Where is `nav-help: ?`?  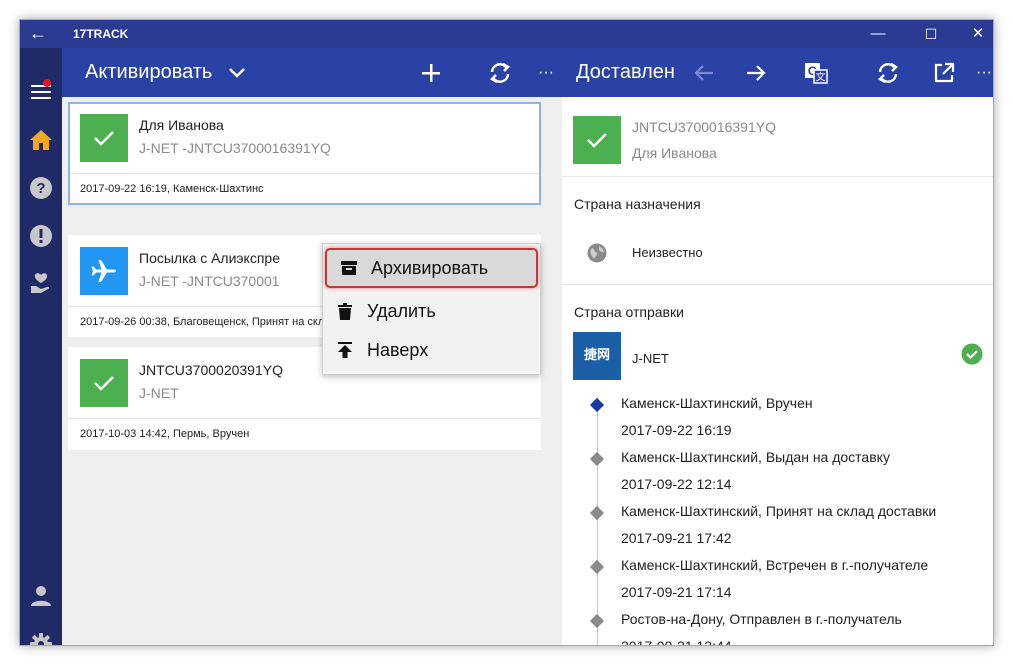
nav-help: ? is located at coordinates (41, 188).